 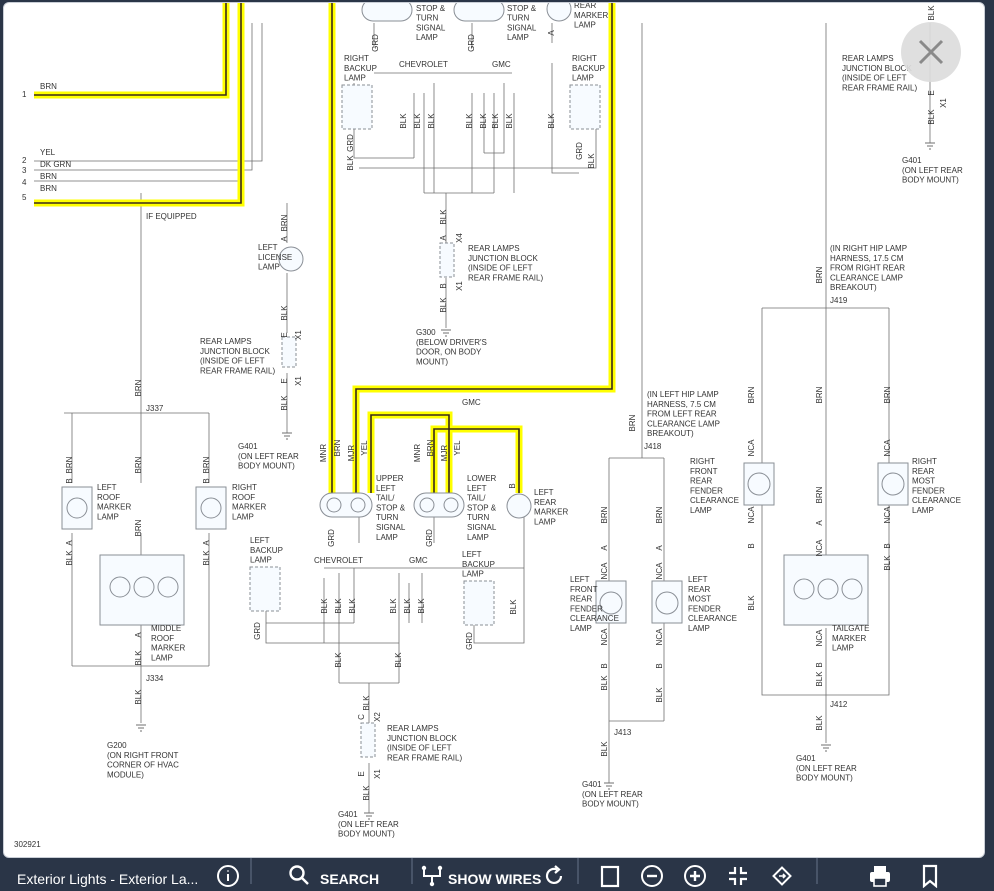 I want to click on left-roof-lamp-icon, so click(x=77, y=508).